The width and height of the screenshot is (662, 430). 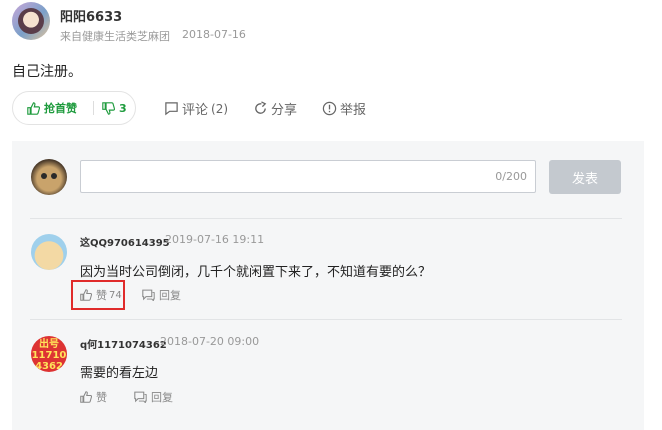 I want to click on thumb-down-icon, so click(x=108, y=108).